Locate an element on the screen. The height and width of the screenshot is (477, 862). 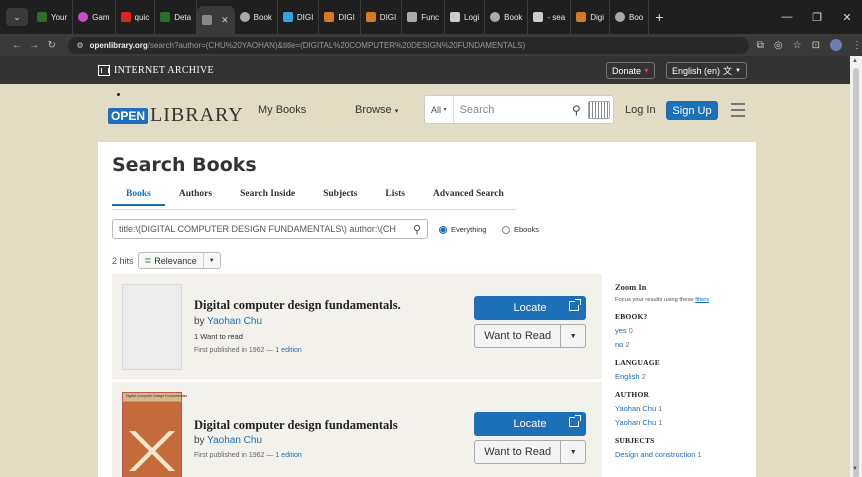
close-tab-icon: ✕ is located at coordinates (225, 20).